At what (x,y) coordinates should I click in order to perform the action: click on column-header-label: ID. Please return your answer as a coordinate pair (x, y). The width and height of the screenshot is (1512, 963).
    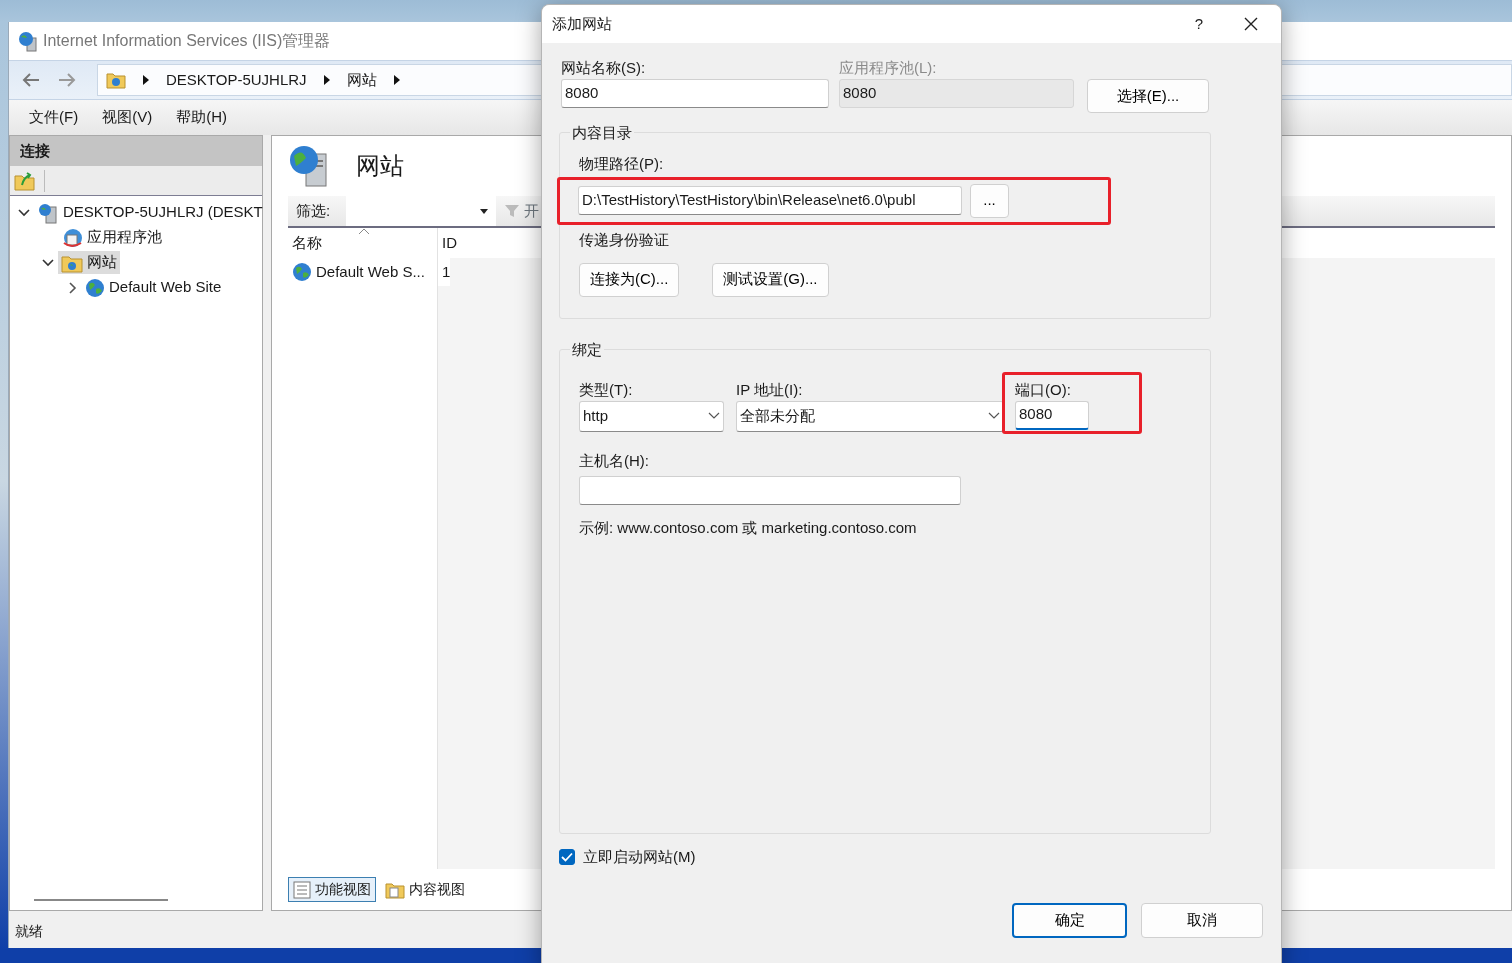
    Looking at the image, I should click on (449, 242).